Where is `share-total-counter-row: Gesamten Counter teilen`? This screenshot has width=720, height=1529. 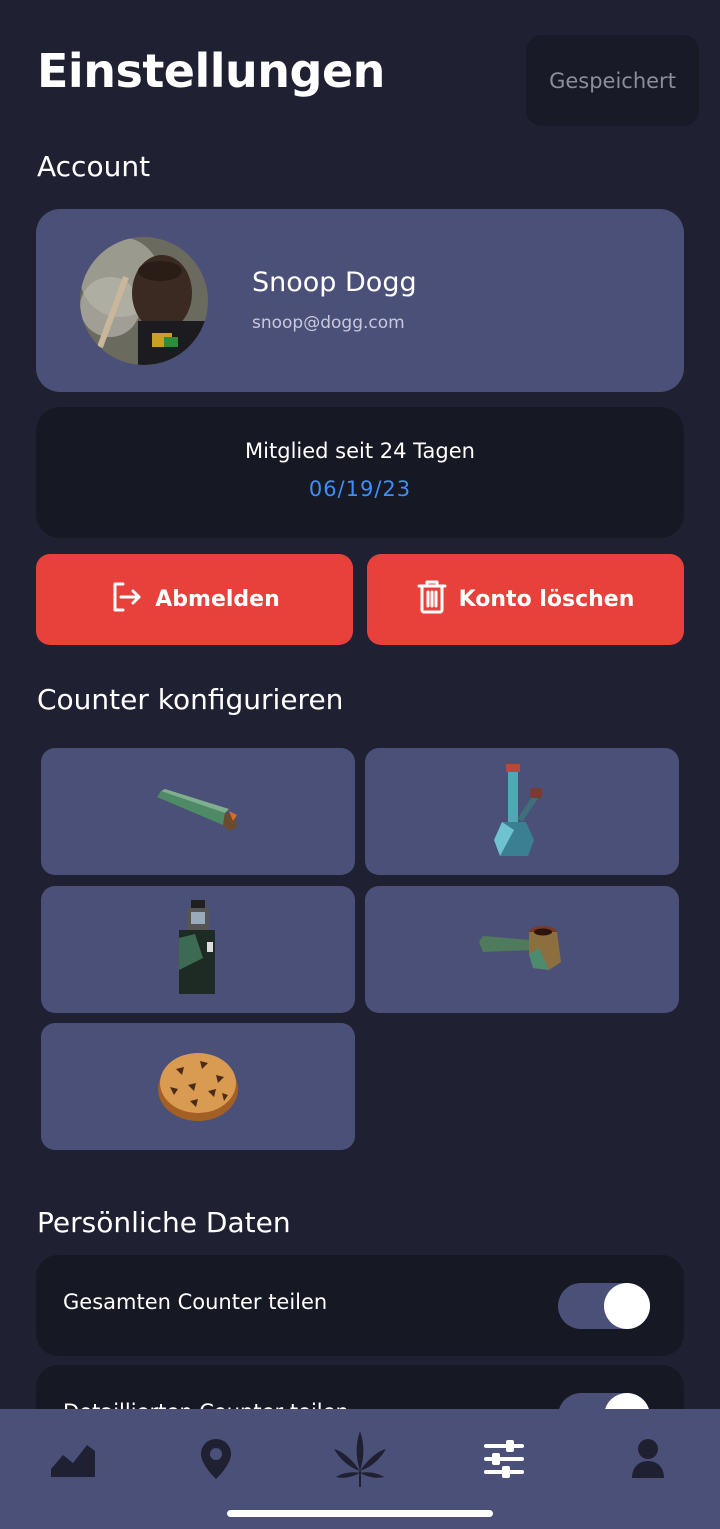 share-total-counter-row: Gesamten Counter teilen is located at coordinates (360, 1305).